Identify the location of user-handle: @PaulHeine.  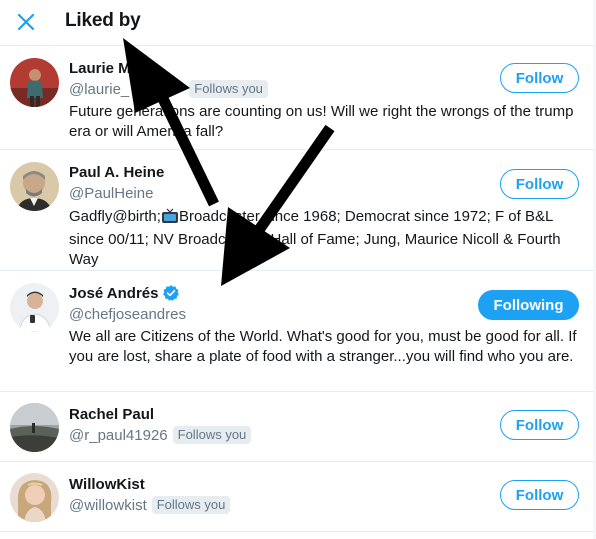
(111, 193).